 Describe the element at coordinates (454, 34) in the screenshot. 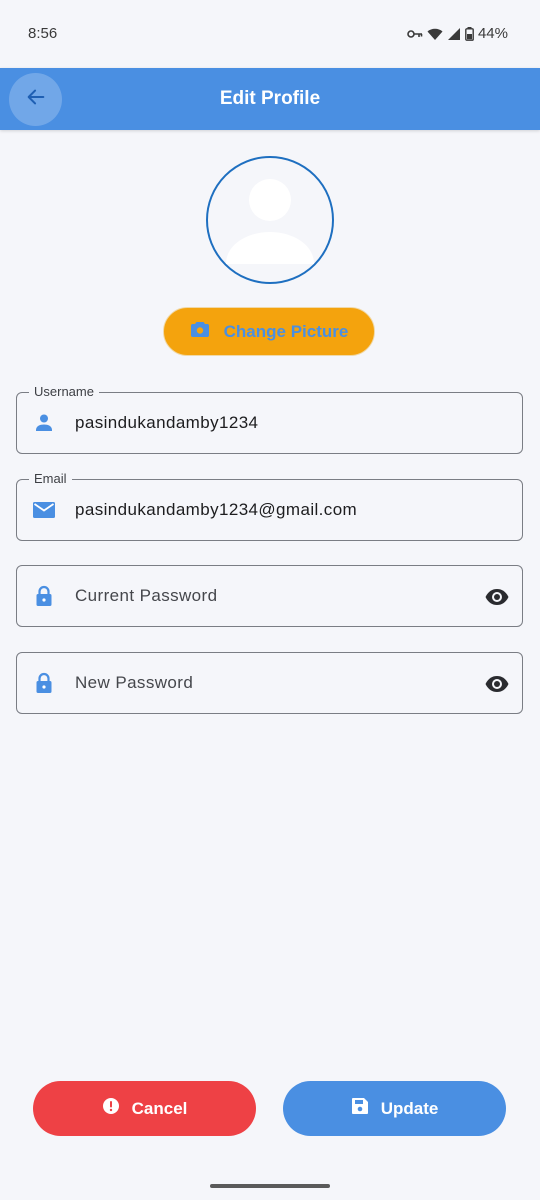

I see `signal-icon` at that location.